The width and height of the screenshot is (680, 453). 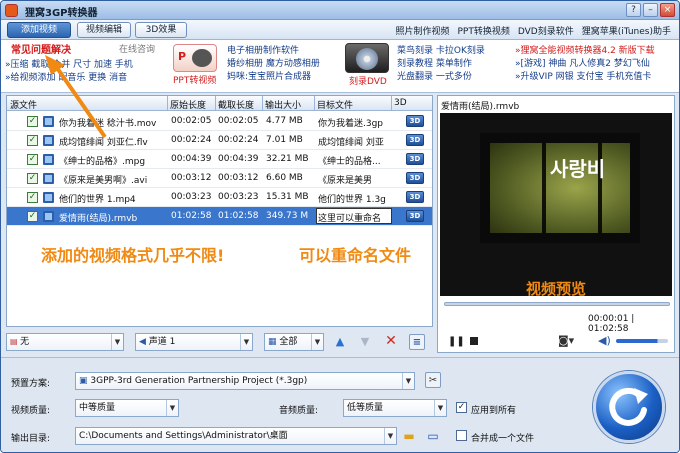 I want to click on video-quality-value: 中等质量, so click(x=97, y=408).